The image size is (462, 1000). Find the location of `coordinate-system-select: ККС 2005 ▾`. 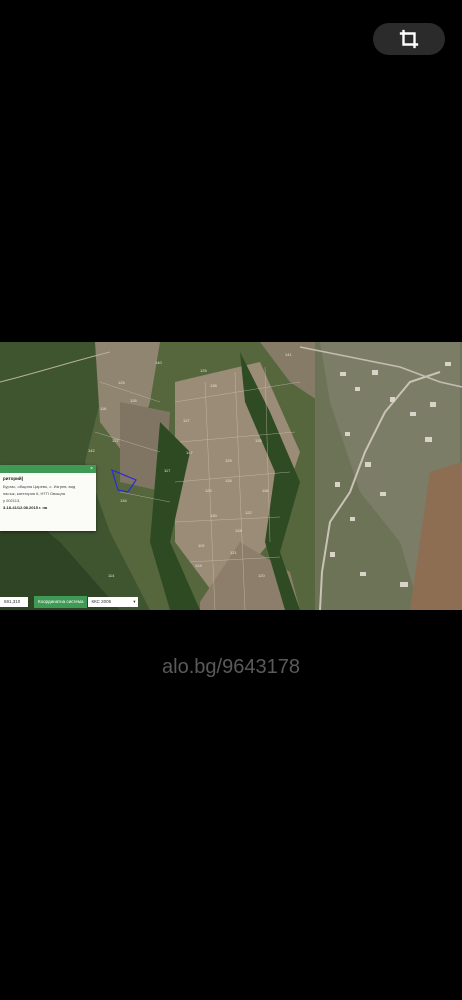

coordinate-system-select: ККС 2005 ▾ is located at coordinates (113, 602).